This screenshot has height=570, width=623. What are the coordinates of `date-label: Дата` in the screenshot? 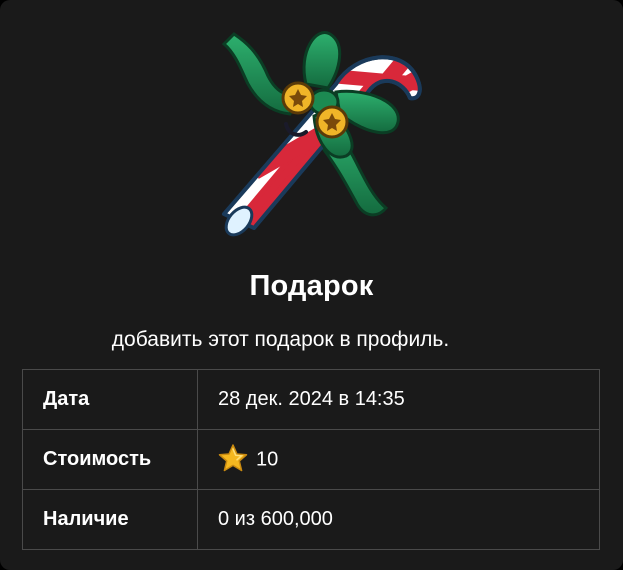 It's located at (110, 399).